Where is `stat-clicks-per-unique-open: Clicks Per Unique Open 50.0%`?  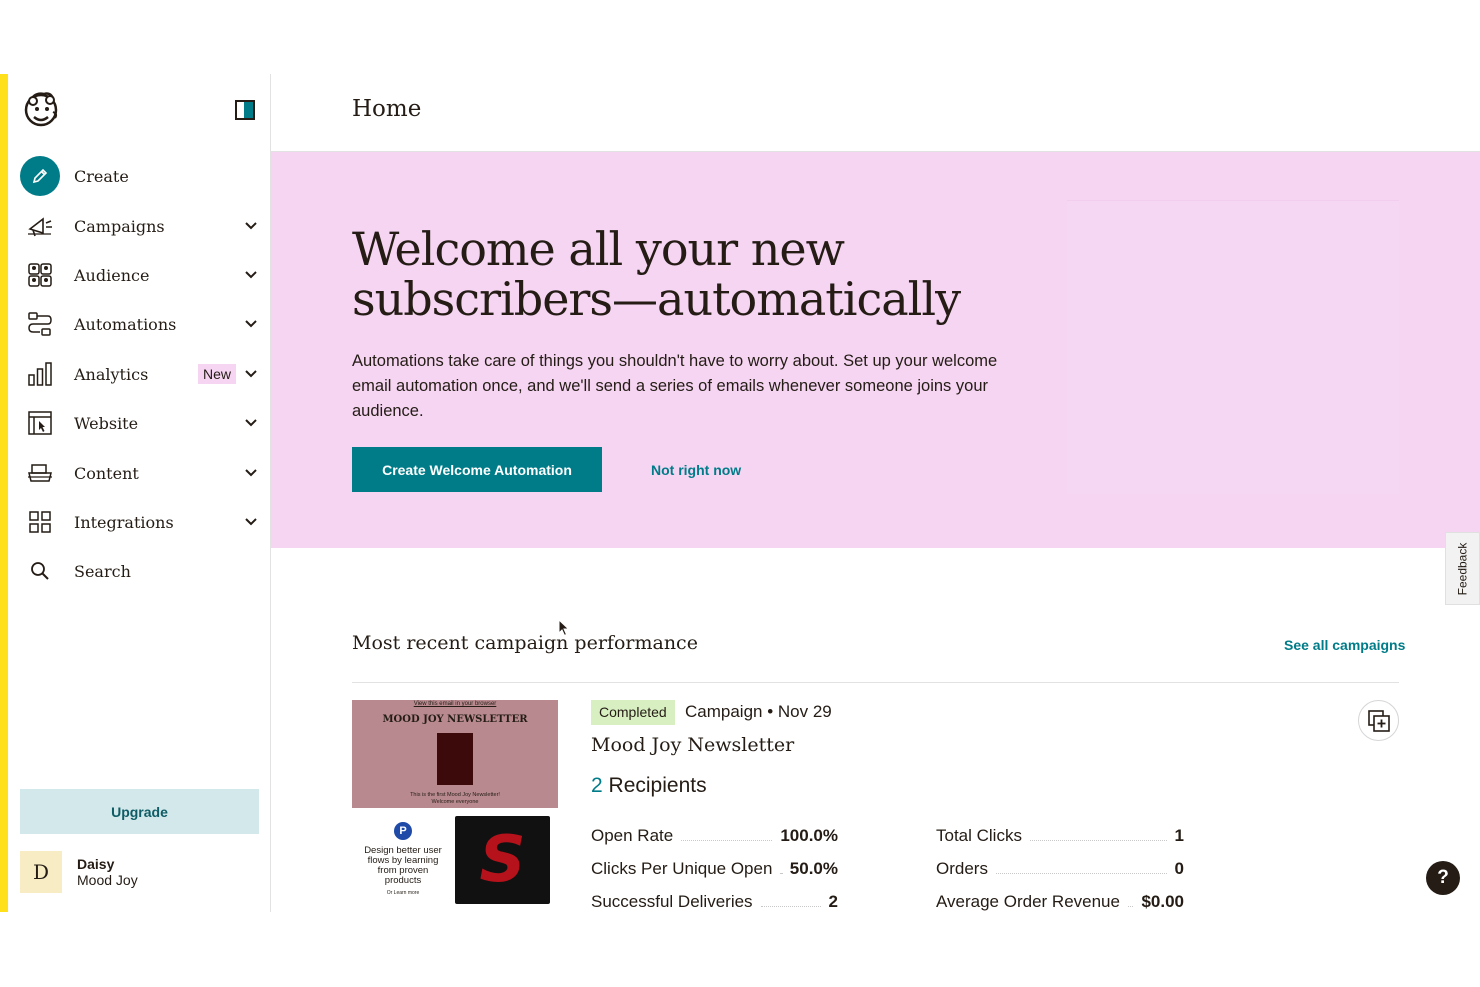
stat-clicks-per-unique-open: Clicks Per Unique Open 50.0% is located at coordinates (714, 868).